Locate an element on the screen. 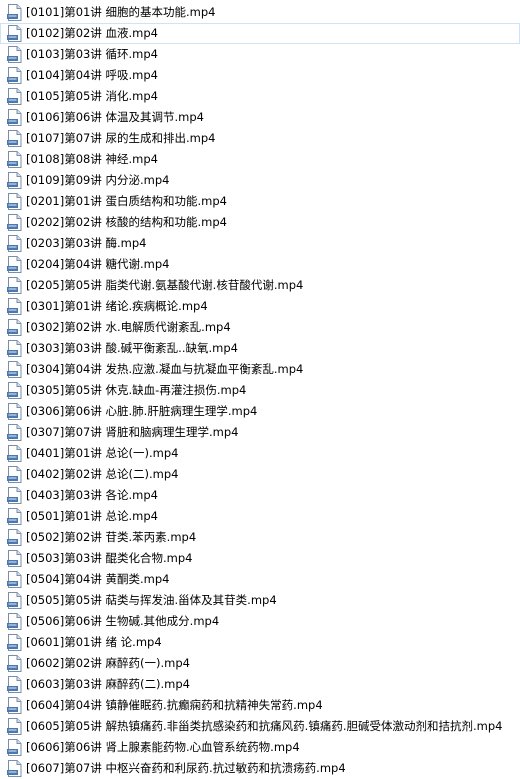 The image size is (520, 779). file-item: [0201]第01讲 蛋白质结构和功能.mp4 is located at coordinates (260, 201).